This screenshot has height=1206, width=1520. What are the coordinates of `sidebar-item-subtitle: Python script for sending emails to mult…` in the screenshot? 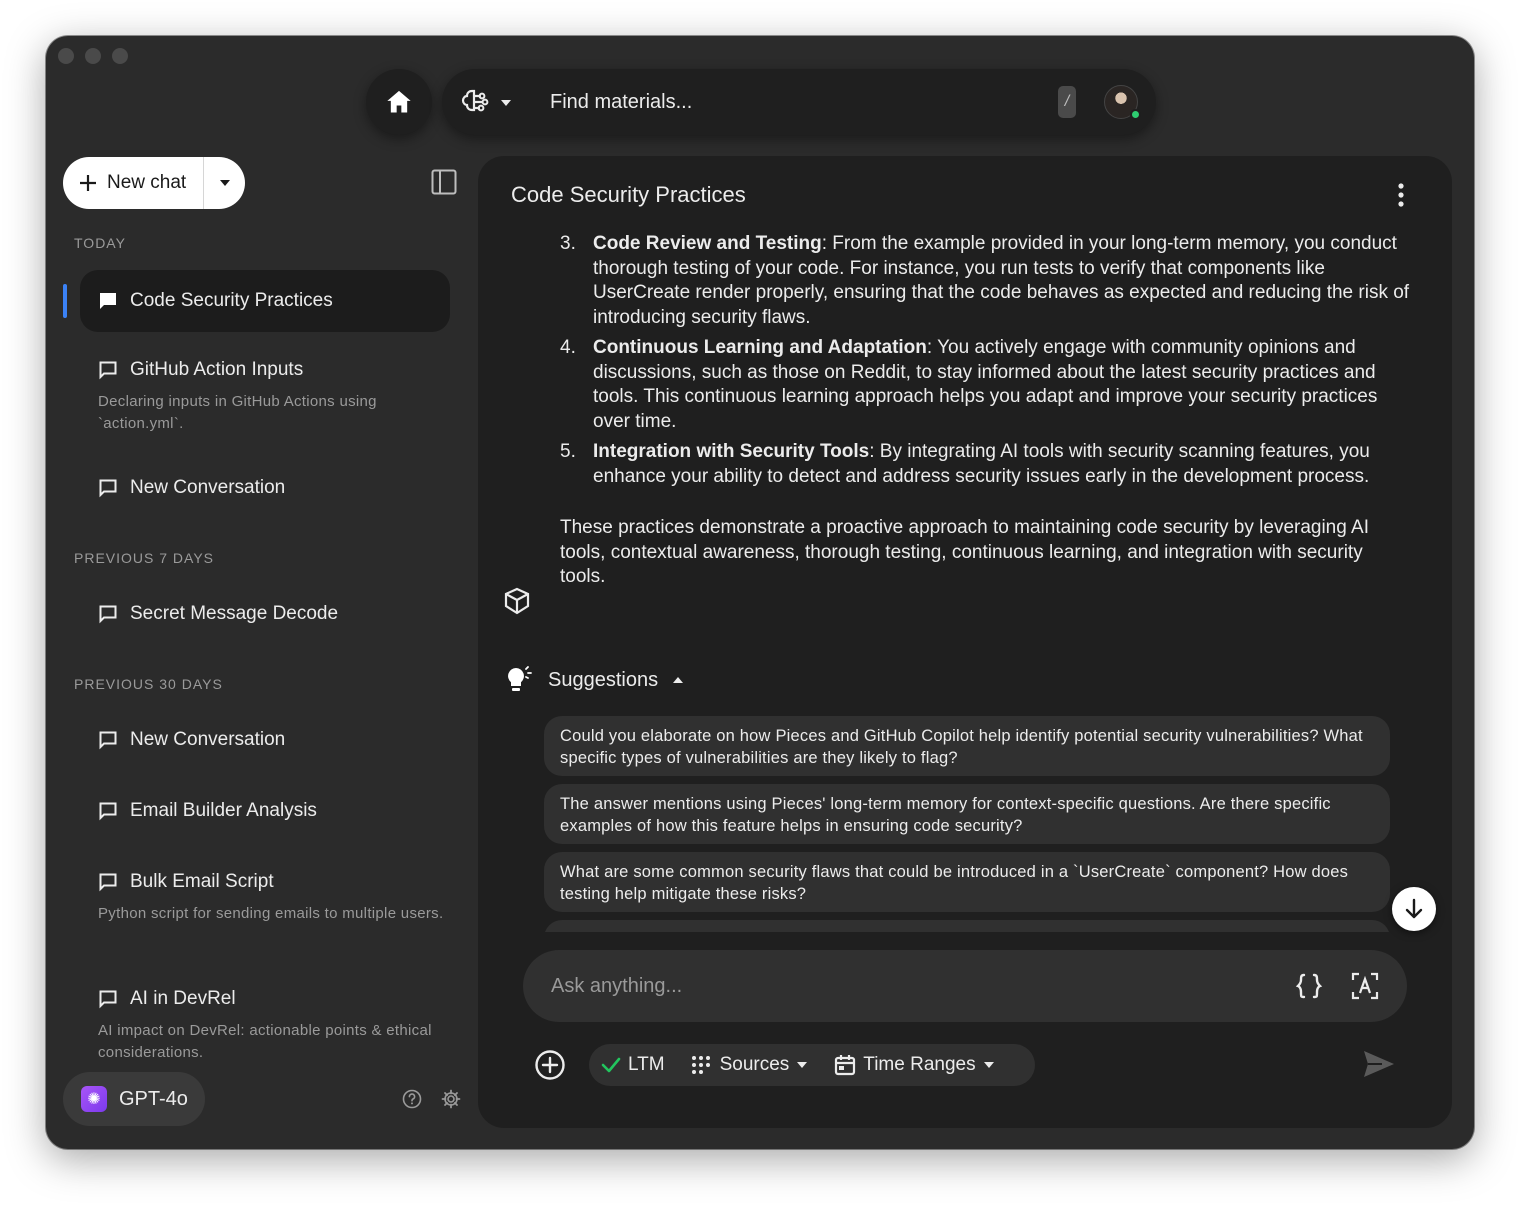 It's located at (271, 913).